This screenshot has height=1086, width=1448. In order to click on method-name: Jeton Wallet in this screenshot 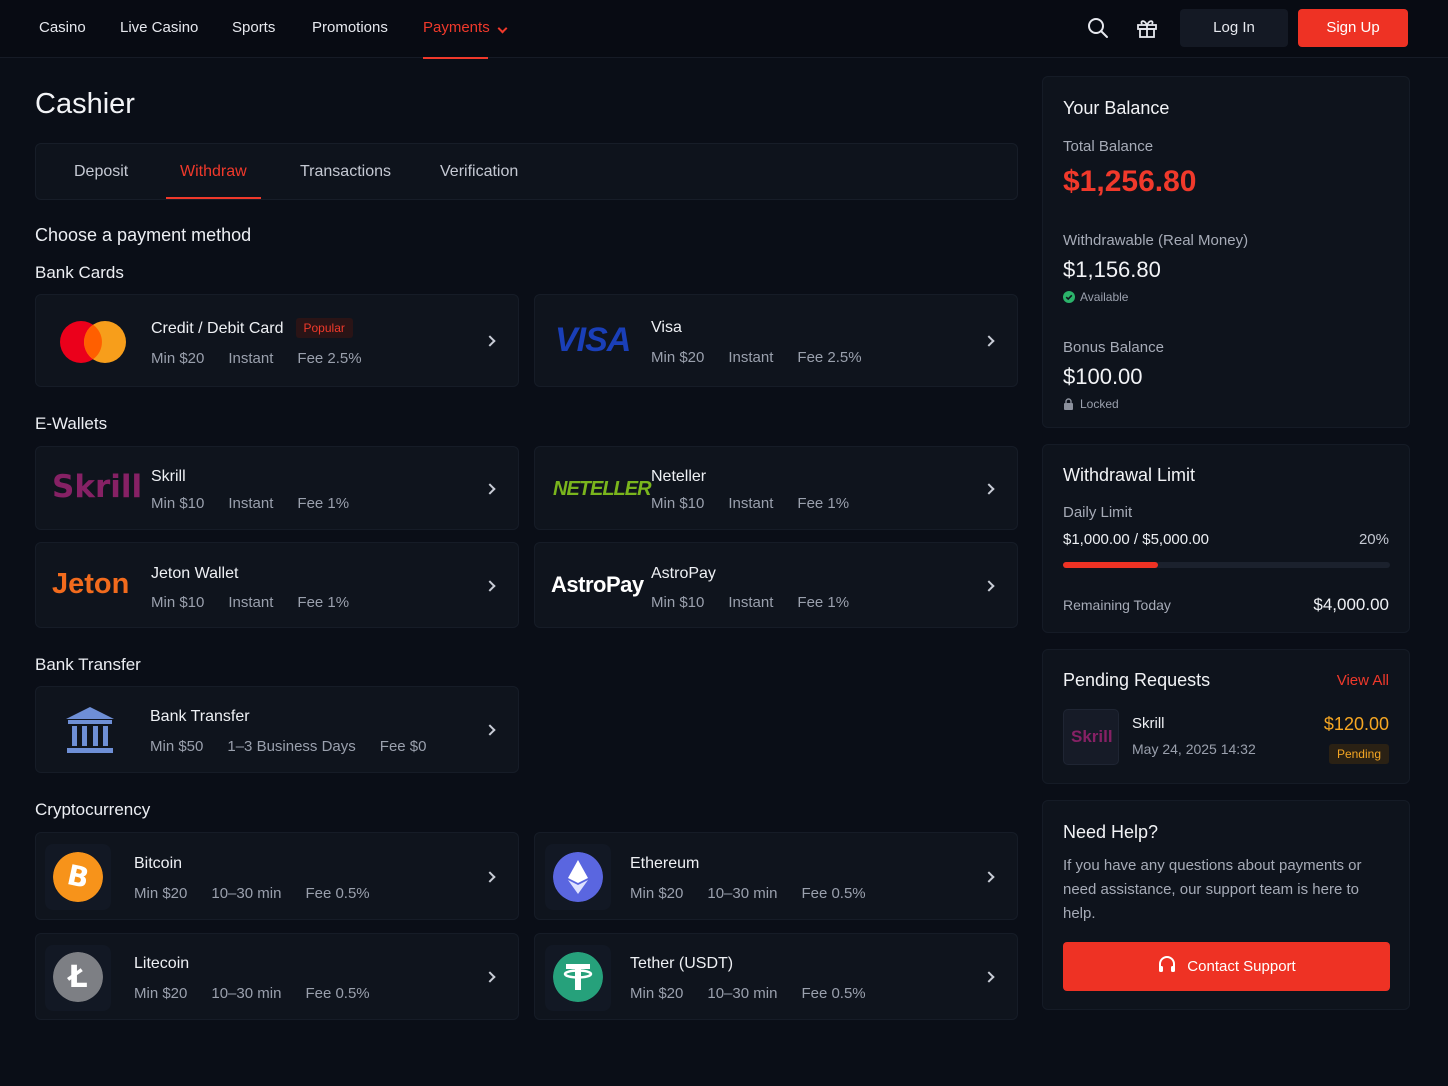, I will do `click(195, 573)`.